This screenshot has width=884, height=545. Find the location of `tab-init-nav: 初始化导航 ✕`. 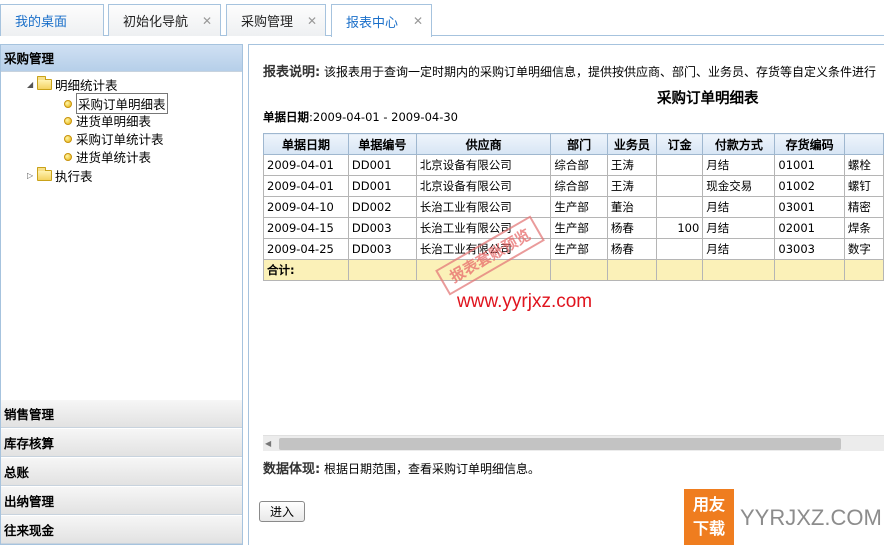

tab-init-nav: 初始化导航 ✕ is located at coordinates (164, 20).